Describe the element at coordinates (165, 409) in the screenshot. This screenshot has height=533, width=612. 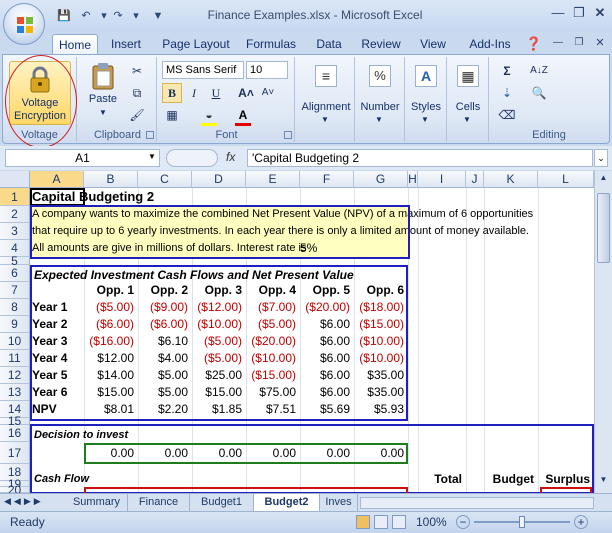
I see `cashflow-cell: $2.20` at that location.